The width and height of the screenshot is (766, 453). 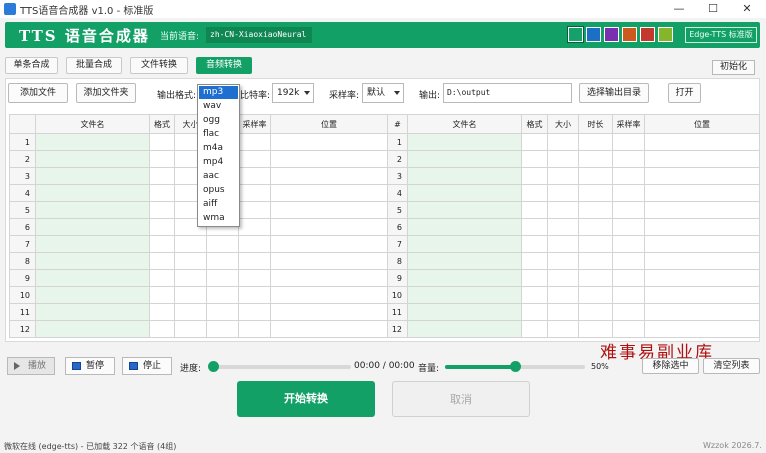 I want to click on left-header-6: 位置, so click(x=329, y=124).